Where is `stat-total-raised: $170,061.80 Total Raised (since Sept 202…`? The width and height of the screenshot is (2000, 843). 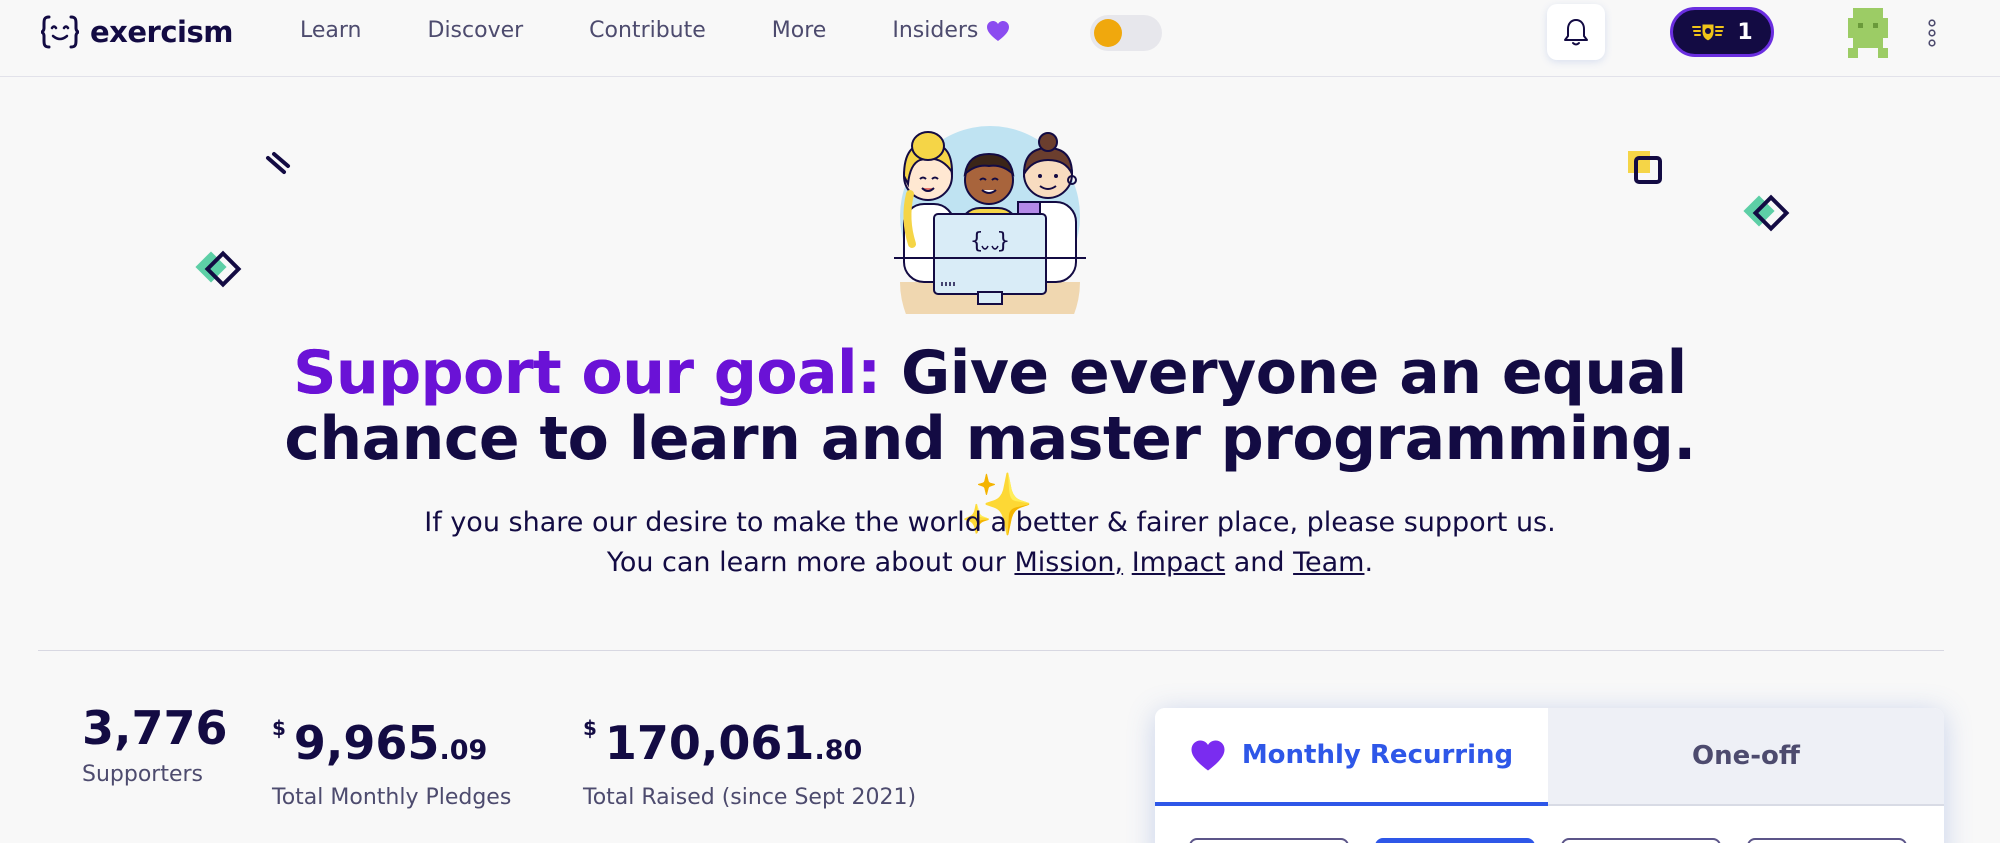 stat-total-raised: $170,061.80 Total Raised (since Sept 202… is located at coordinates (749, 755).